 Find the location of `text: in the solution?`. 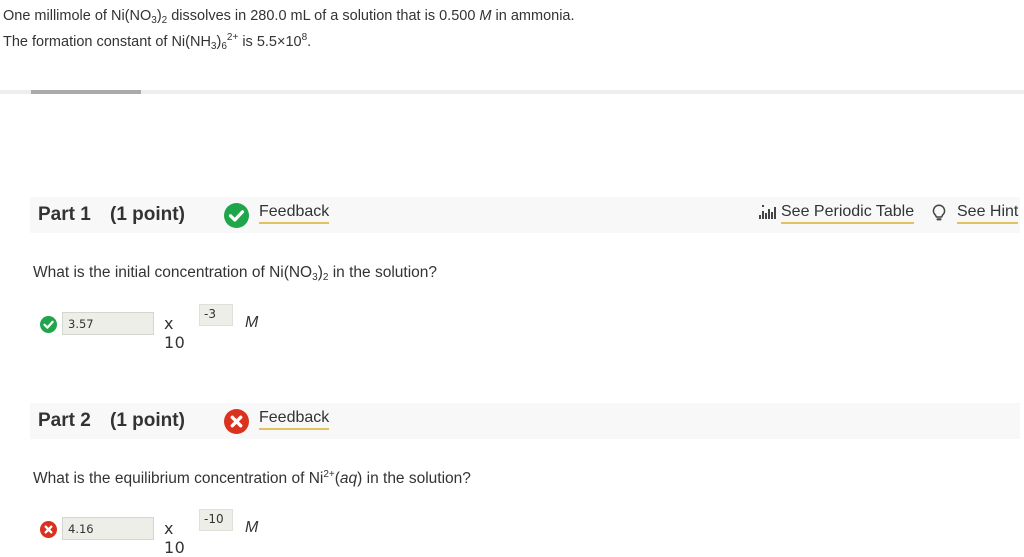

text: in the solution? is located at coordinates (382, 272).